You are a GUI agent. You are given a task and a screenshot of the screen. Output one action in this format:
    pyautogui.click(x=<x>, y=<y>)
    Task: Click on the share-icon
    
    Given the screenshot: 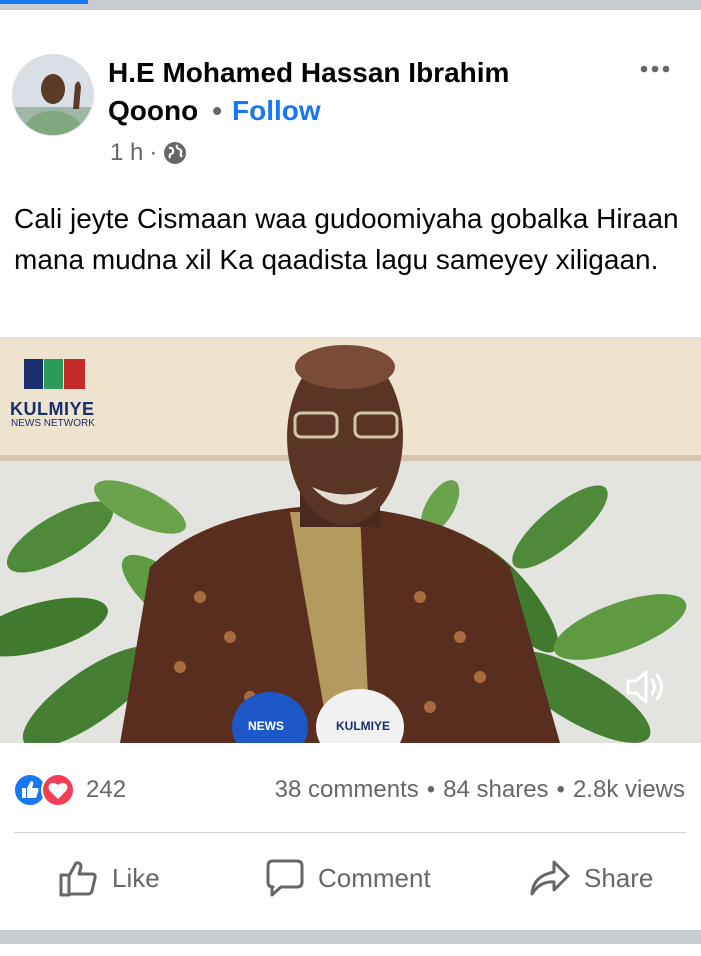 What is the action you would take?
    pyautogui.click(x=550, y=878)
    